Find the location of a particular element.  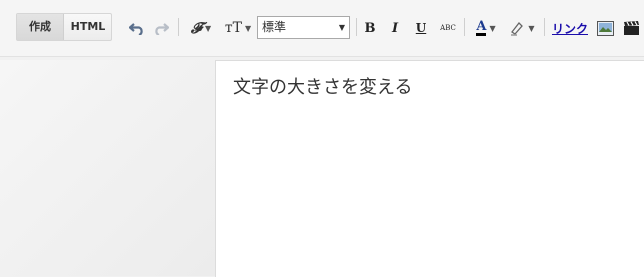

tab-compose: 作成 is located at coordinates (40, 27).